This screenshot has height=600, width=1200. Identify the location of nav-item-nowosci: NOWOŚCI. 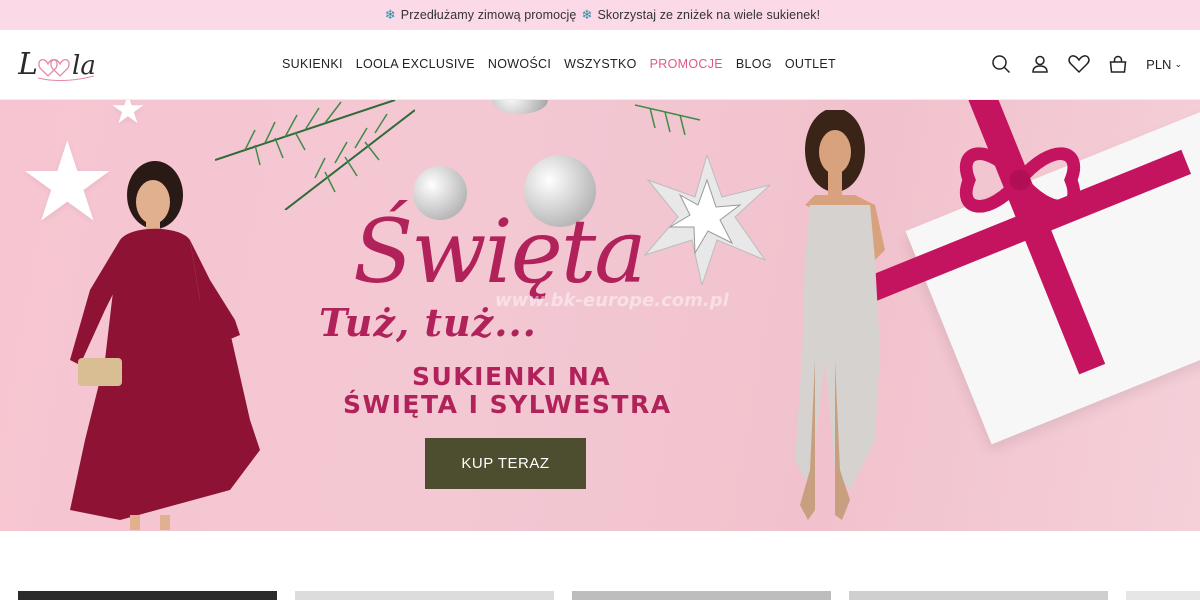
(519, 64).